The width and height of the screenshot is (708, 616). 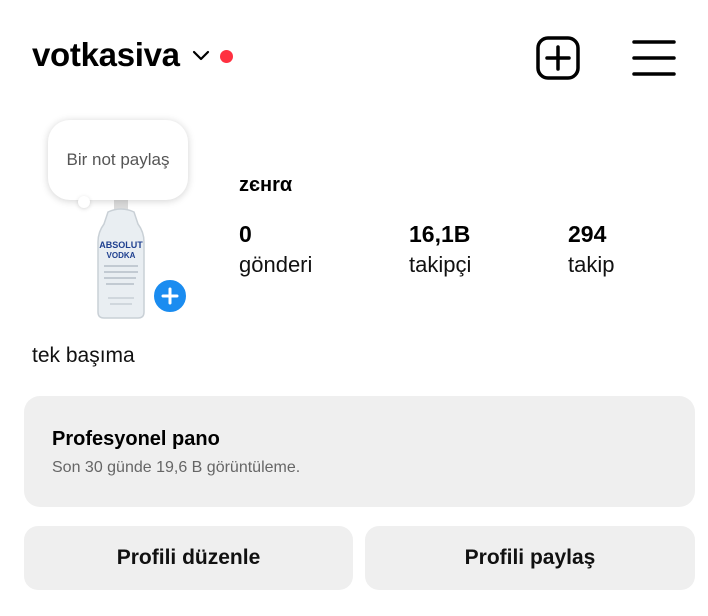 I want to click on hamburger-menu-icon, so click(x=654, y=58).